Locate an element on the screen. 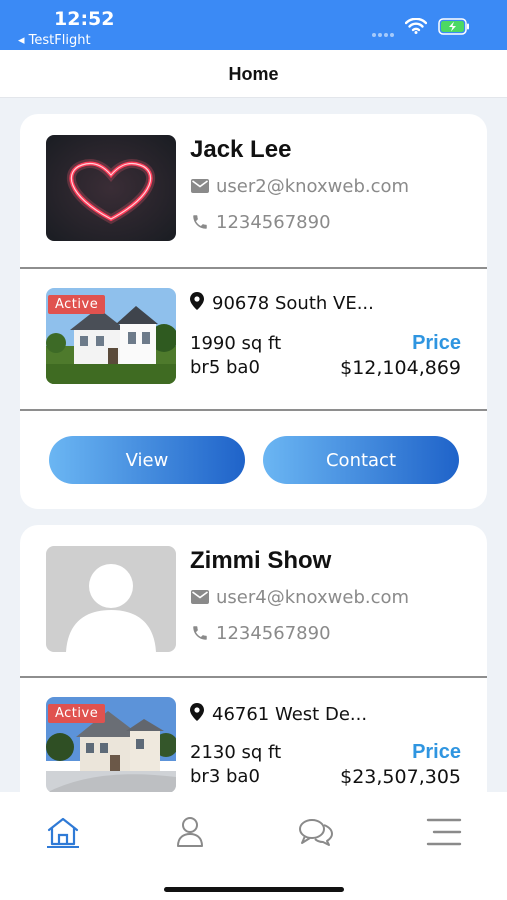 The image size is (507, 900). agent-email-row: user4@knoxweb.com is located at coordinates (299, 597).